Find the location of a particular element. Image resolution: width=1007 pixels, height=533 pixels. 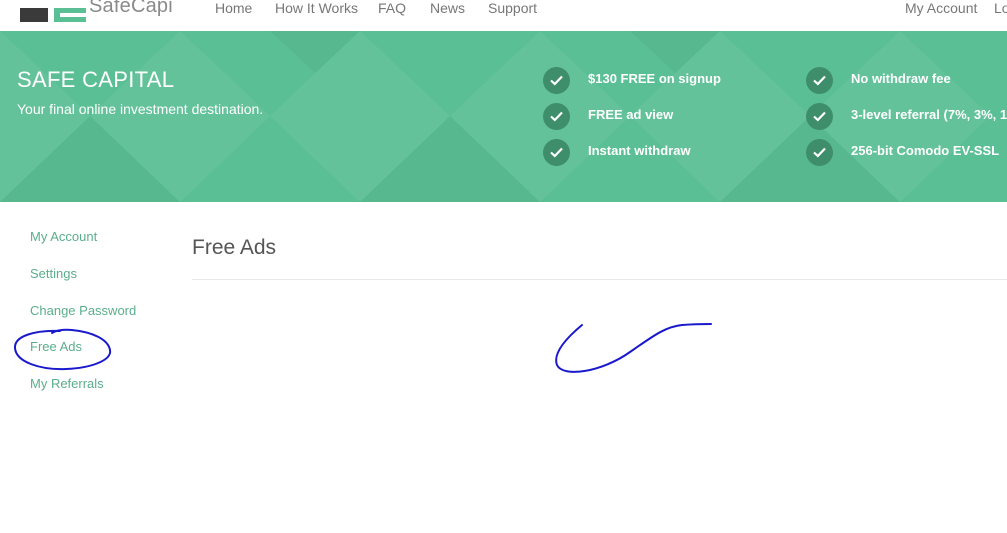

curve-annotation is located at coordinates (633, 348).